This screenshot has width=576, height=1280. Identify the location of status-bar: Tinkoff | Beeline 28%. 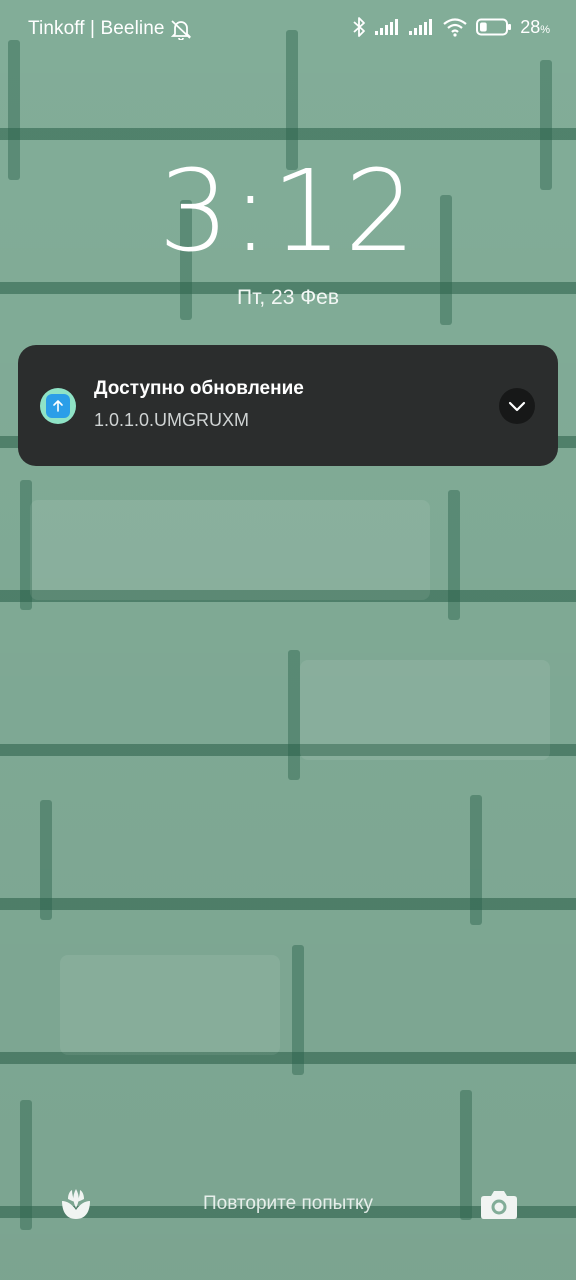
(288, 30).